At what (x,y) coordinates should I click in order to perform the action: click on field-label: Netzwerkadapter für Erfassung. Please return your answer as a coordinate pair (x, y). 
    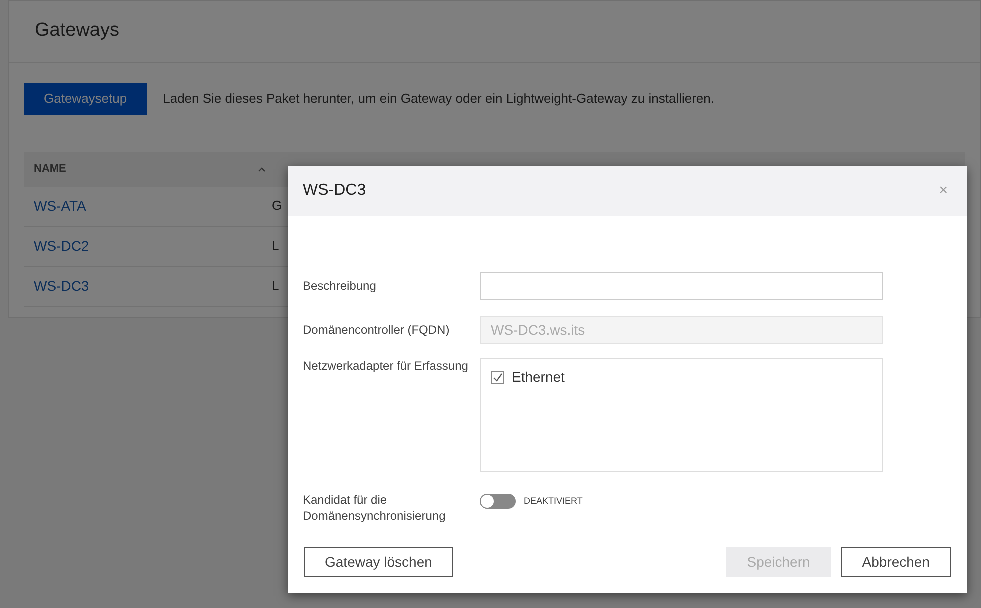
    Looking at the image, I should click on (386, 366).